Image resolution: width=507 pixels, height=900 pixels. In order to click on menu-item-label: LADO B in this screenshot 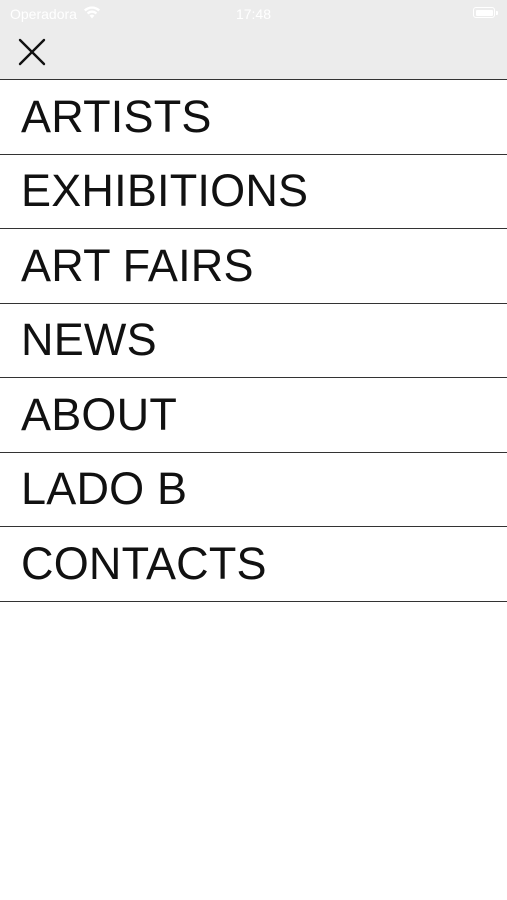, I will do `click(104, 489)`.